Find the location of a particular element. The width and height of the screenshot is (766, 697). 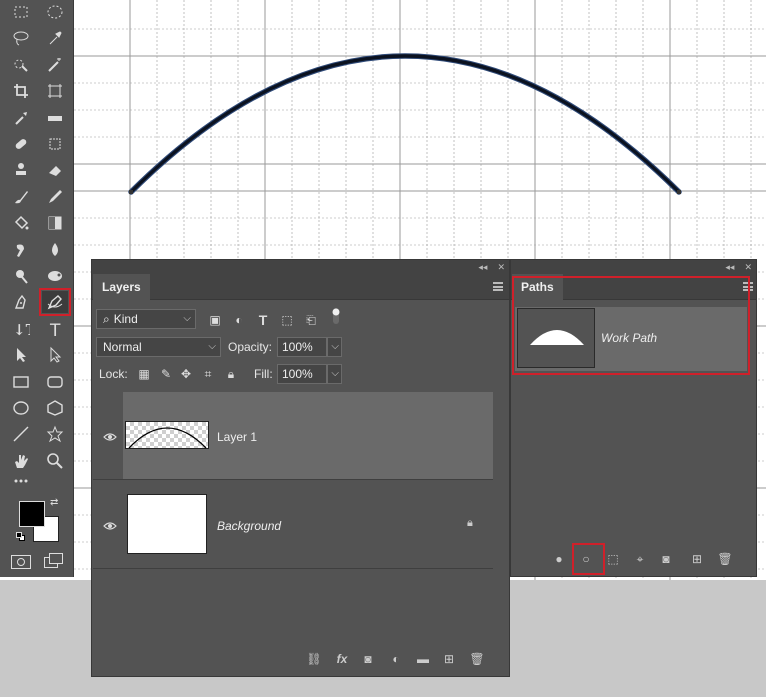

blend-mode-value: Normal is located at coordinates (122, 347).